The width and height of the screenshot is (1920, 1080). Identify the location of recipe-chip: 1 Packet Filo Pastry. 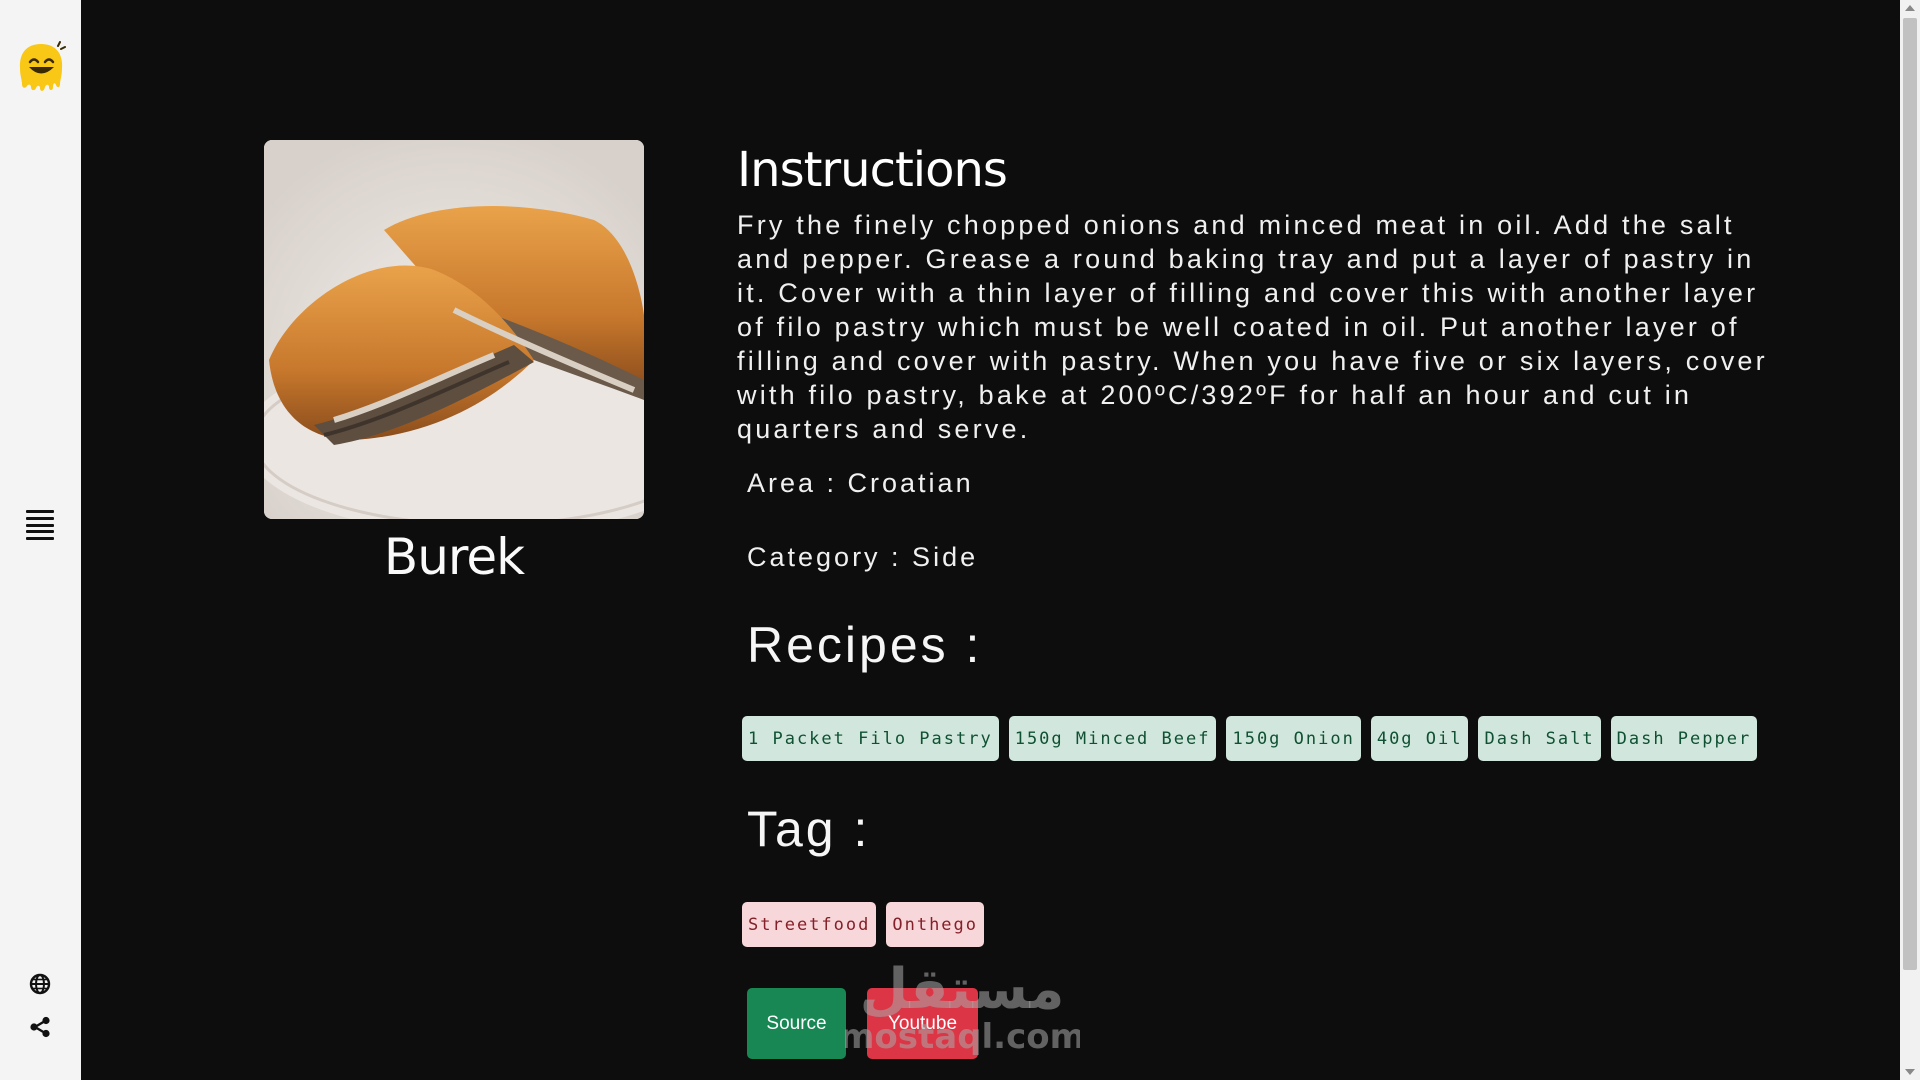
(870, 738).